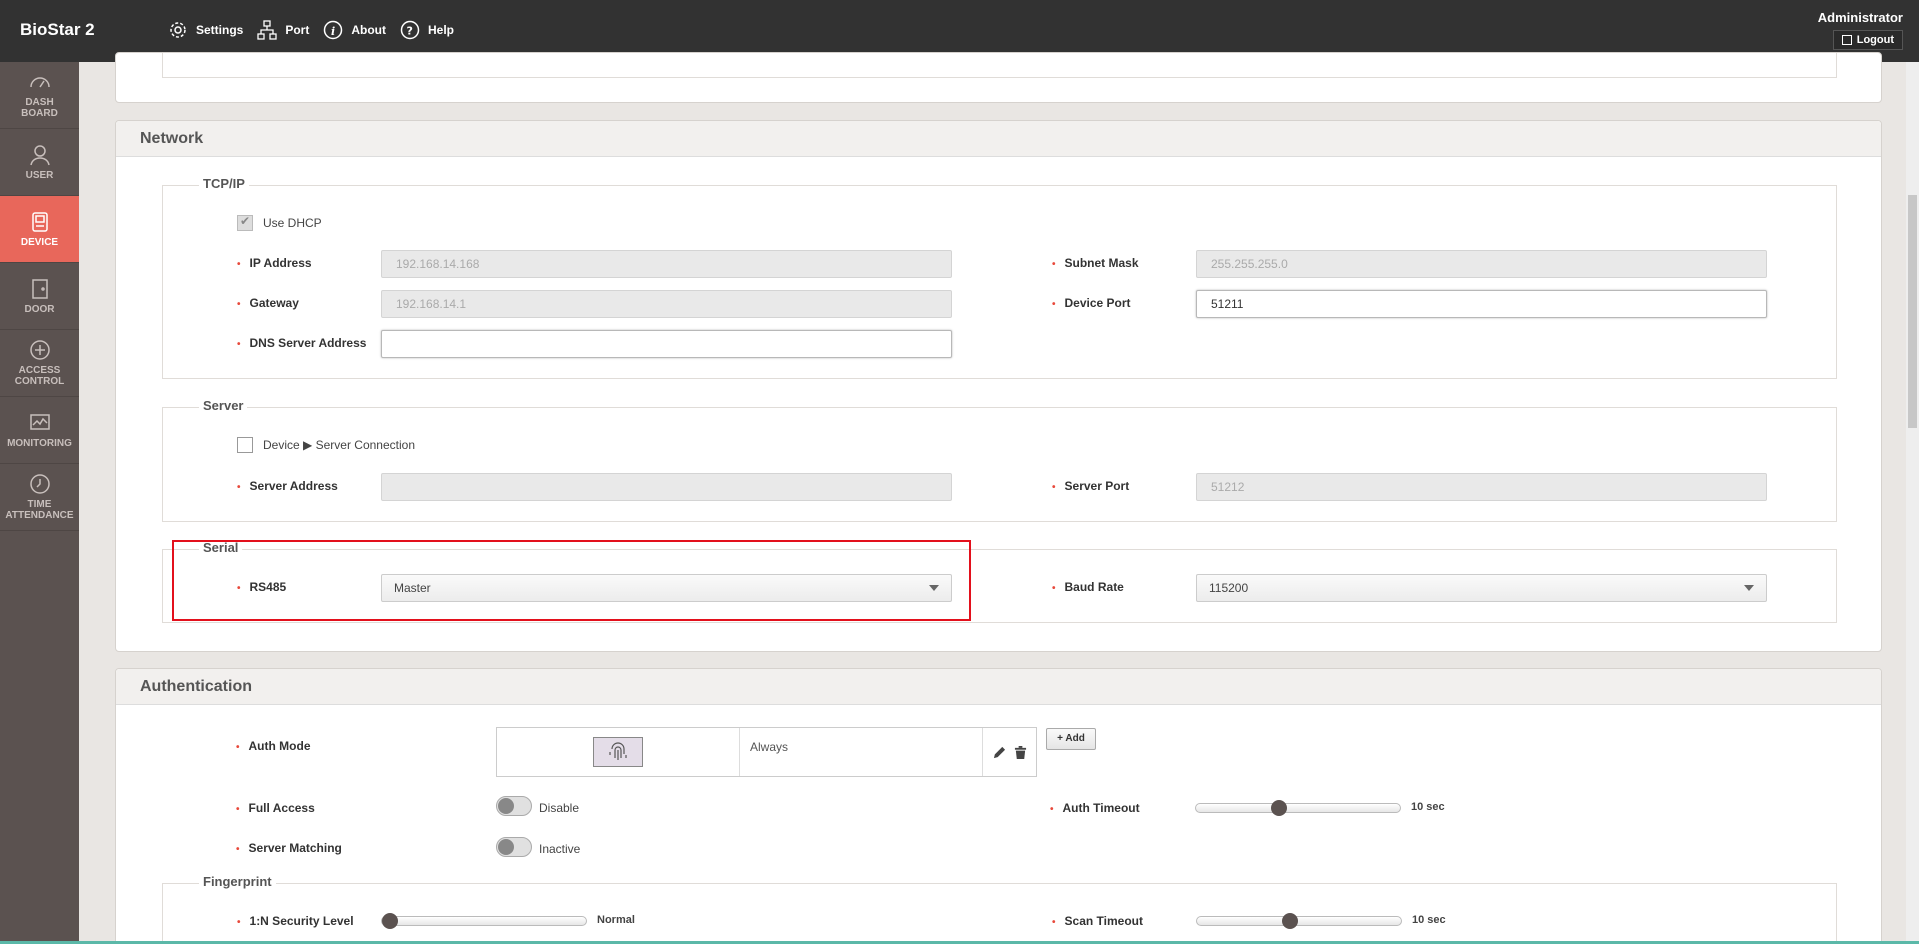 This screenshot has height=944, width=1919. I want to click on auth-timeout-text: Auth Timeout, so click(1101, 808).